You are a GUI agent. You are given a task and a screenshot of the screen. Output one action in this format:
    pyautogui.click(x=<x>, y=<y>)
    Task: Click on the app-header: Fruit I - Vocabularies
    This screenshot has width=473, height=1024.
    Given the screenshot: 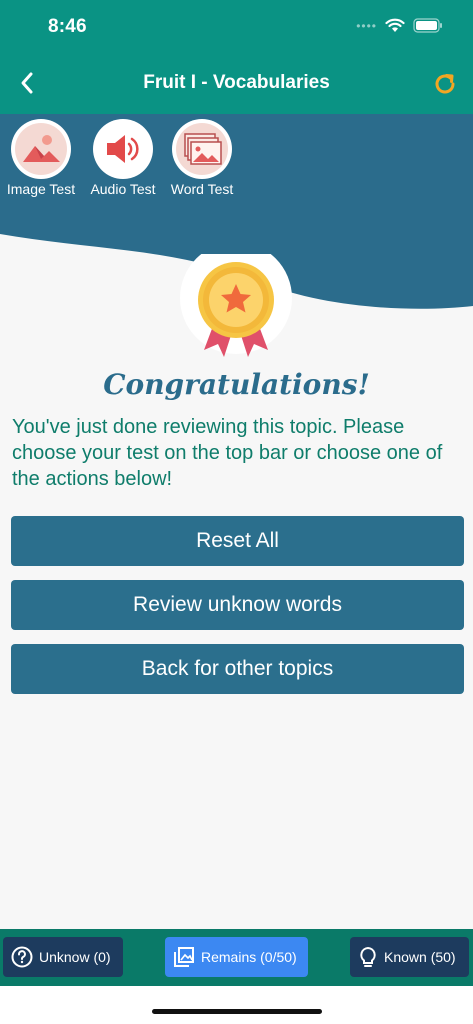 What is the action you would take?
    pyautogui.click(x=236, y=83)
    